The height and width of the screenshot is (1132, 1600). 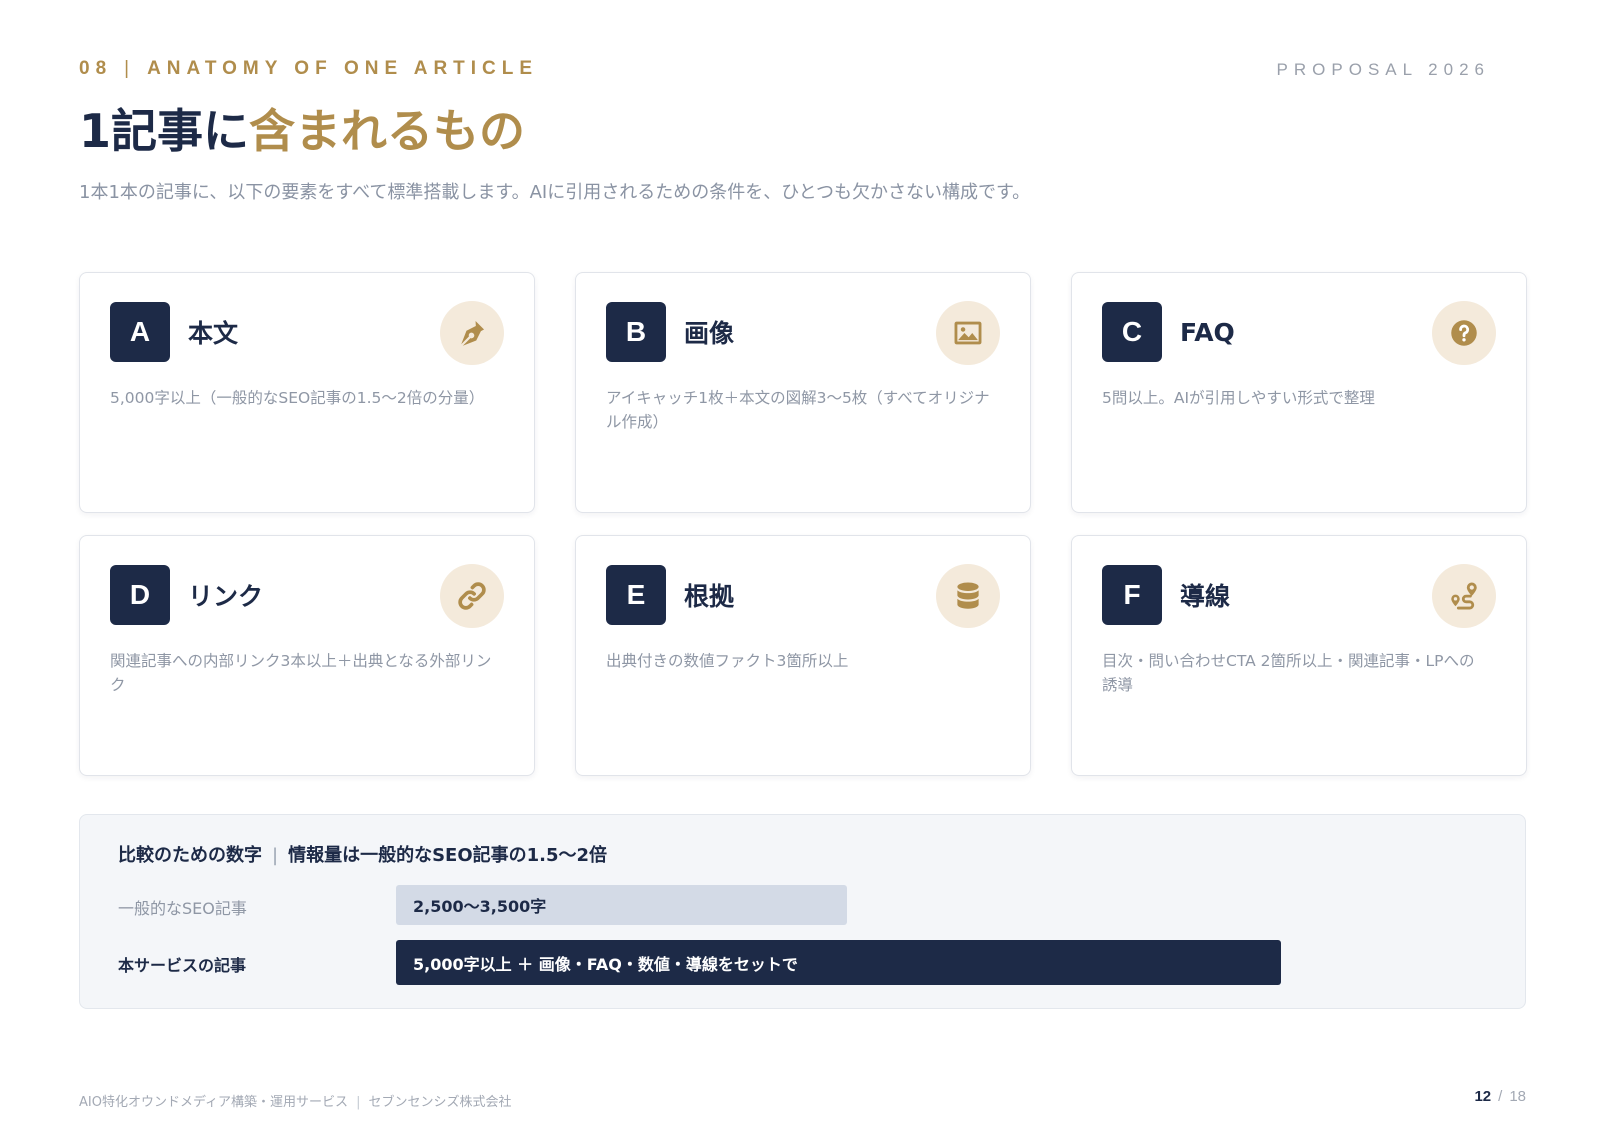 I want to click on link-icon, so click(x=472, y=596).